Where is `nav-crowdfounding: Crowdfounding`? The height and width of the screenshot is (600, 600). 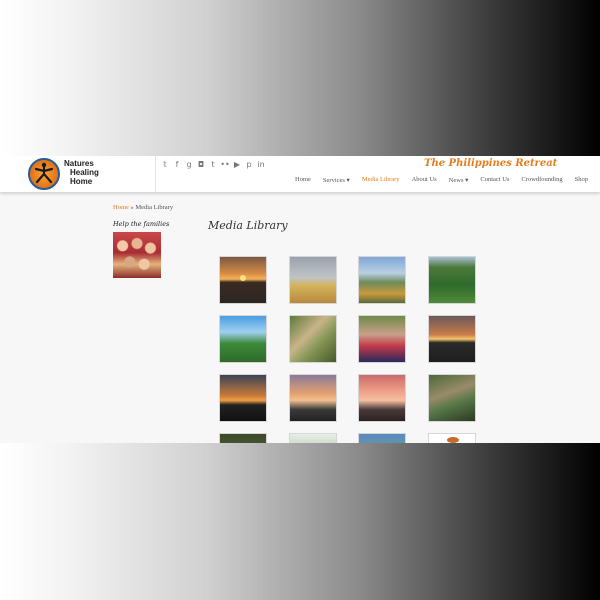 nav-crowdfounding: Crowdfounding is located at coordinates (541, 180).